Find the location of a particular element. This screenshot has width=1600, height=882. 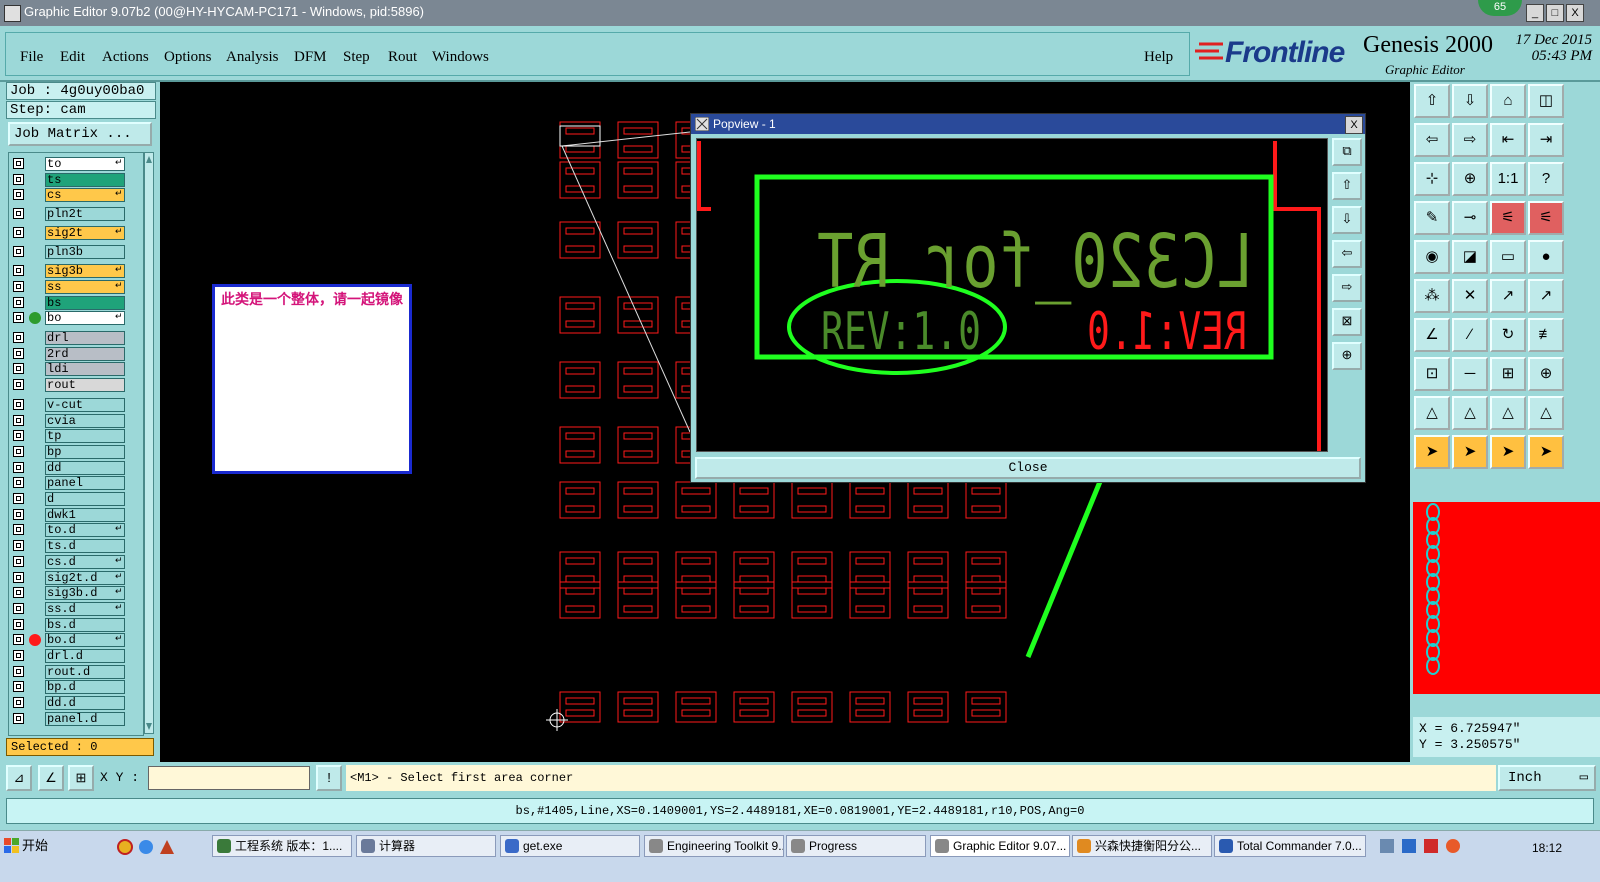

layer-name: pln2t is located at coordinates (85, 214).